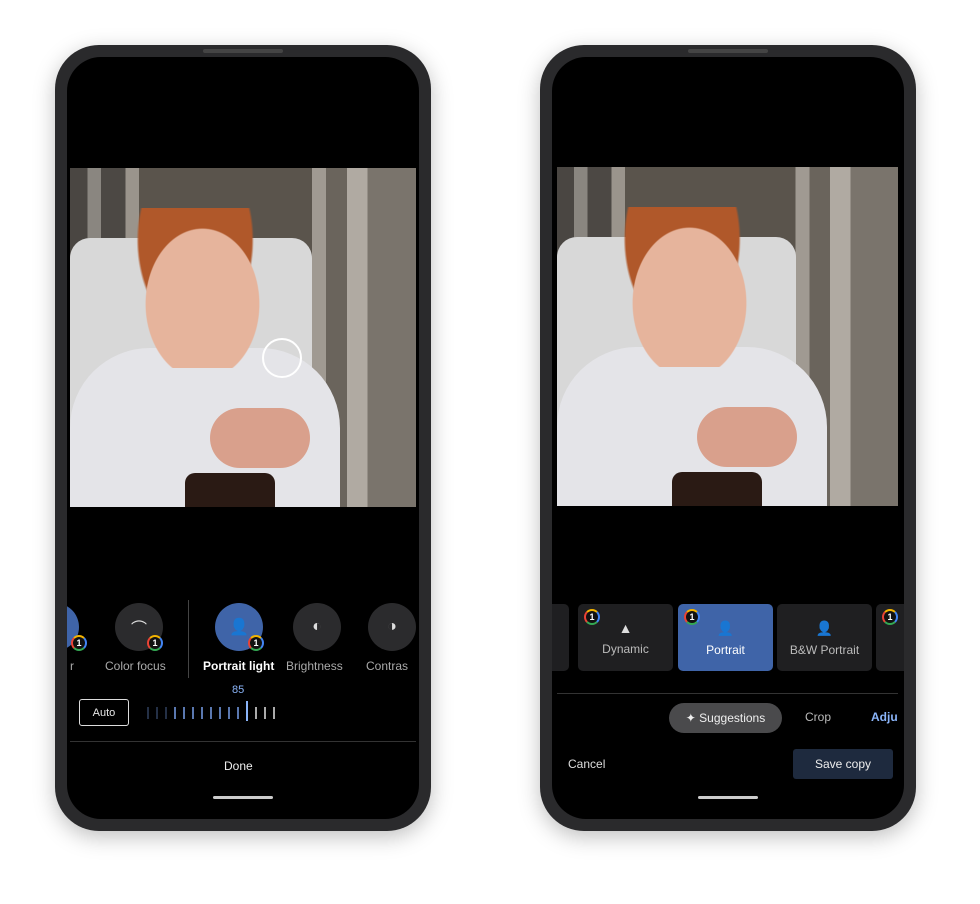  I want to click on tile-label: B&W Portrait, so click(824, 650).